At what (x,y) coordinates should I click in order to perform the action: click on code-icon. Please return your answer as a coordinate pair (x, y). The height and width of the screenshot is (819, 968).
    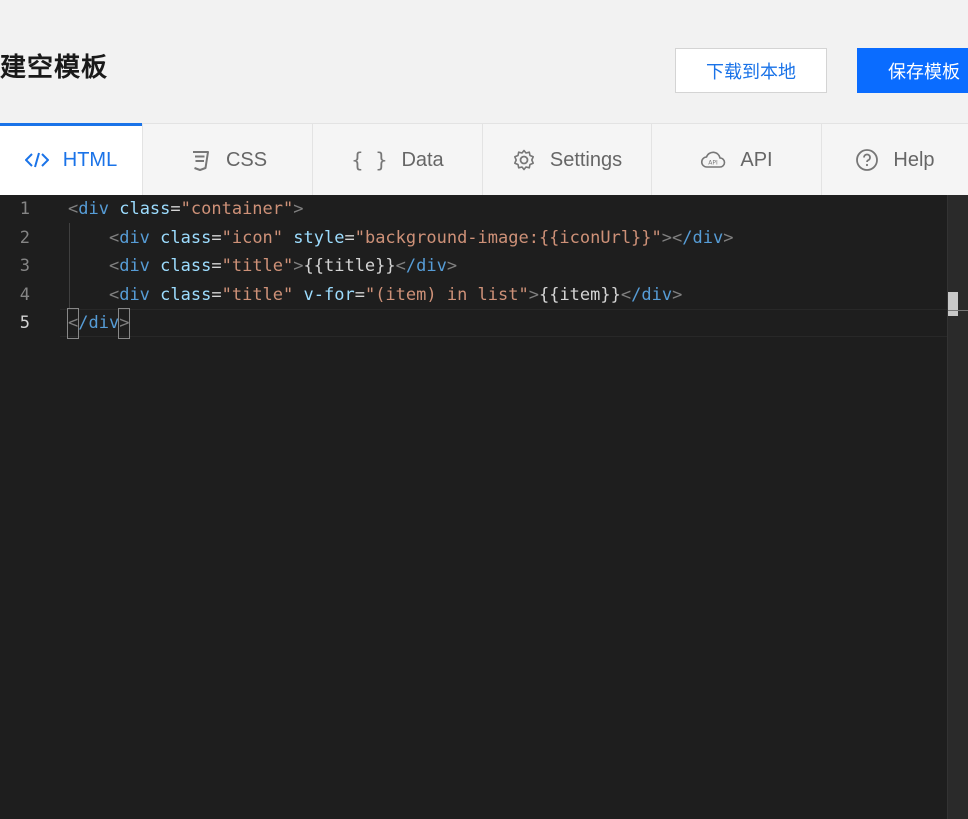
    Looking at the image, I should click on (36, 160).